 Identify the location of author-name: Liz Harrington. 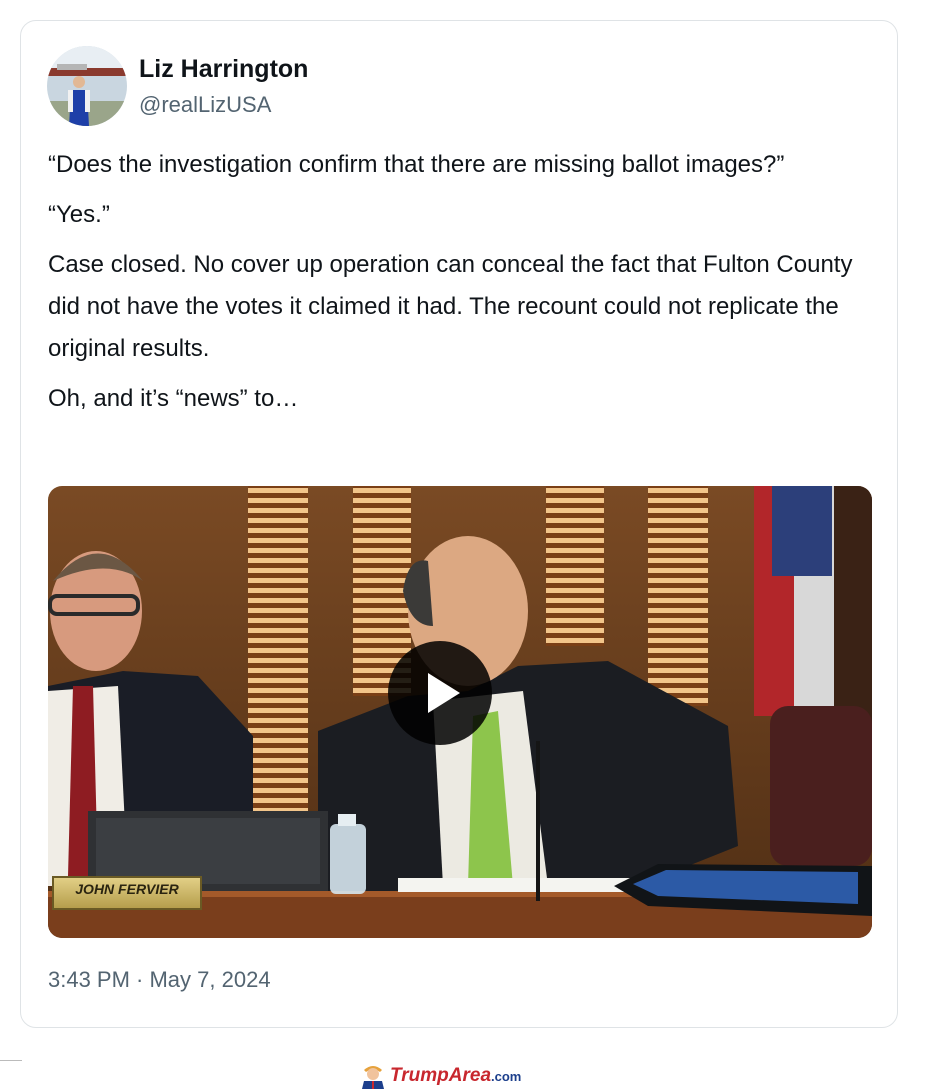
(223, 69).